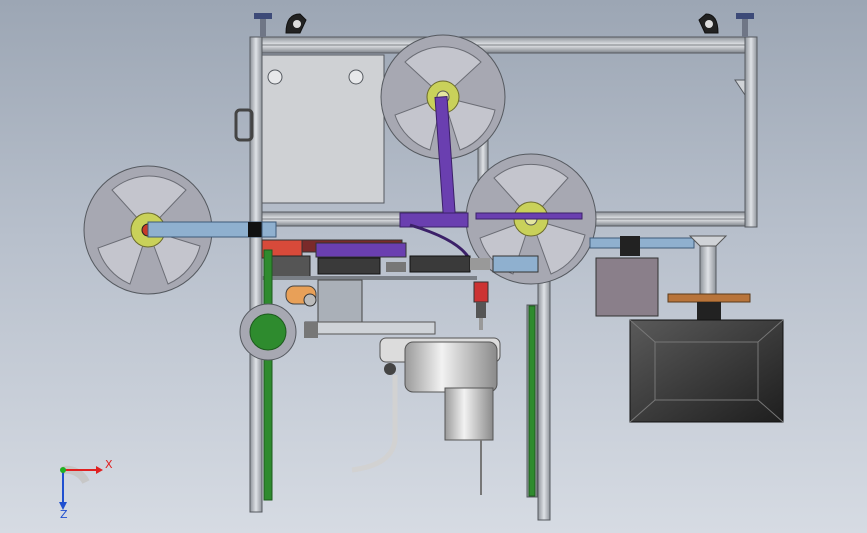  Describe the element at coordinates (481, 305) in the screenshot. I see `gripper` at that location.